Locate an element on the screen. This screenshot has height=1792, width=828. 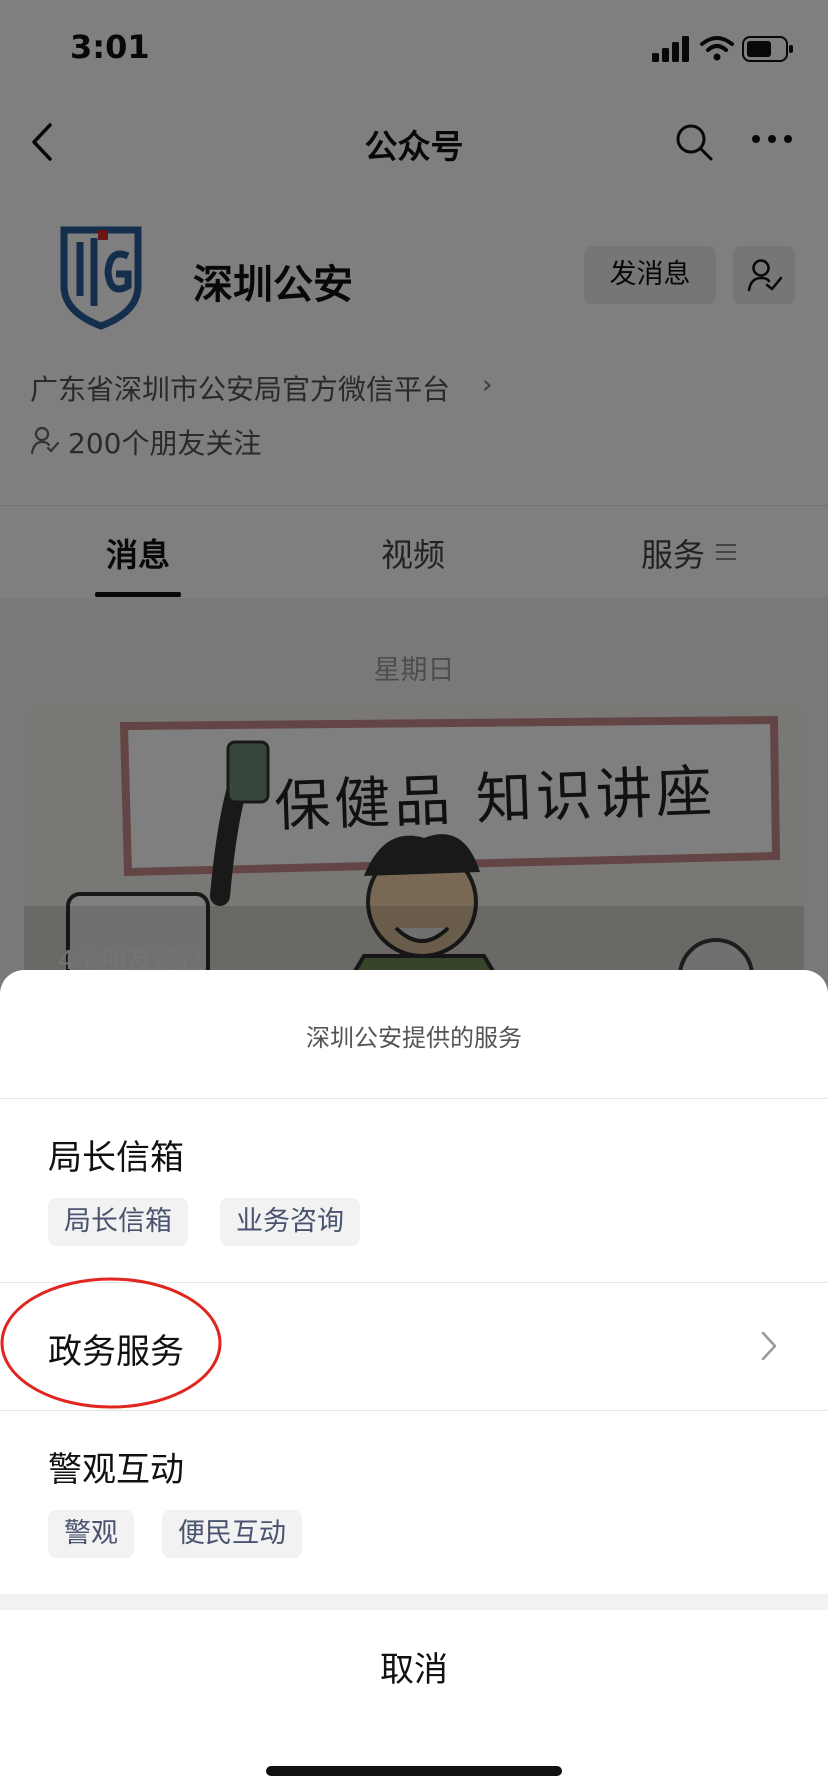
tag-director-mailbox: 局长信箱 is located at coordinates (118, 1222).